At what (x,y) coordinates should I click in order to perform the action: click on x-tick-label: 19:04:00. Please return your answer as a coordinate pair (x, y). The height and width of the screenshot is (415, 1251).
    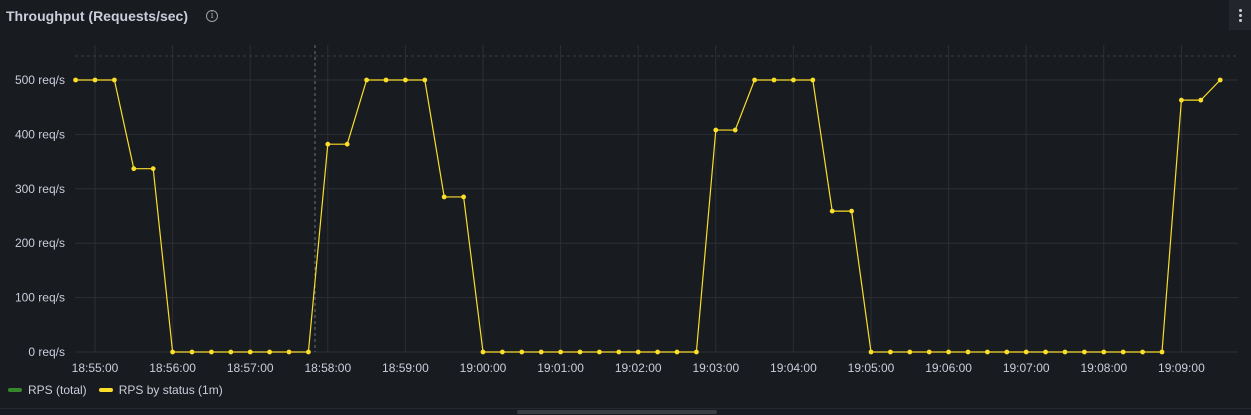
    Looking at the image, I should click on (793, 368).